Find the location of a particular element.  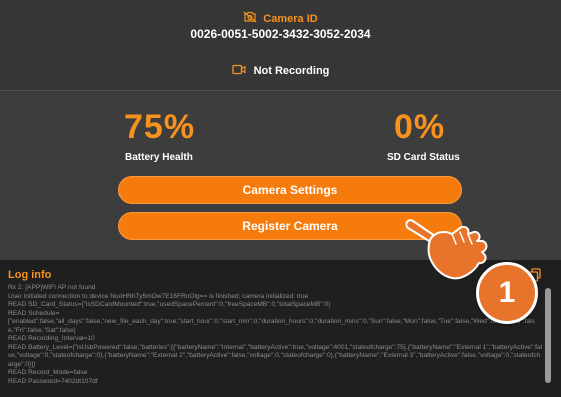

camera-id-label: Camera ID is located at coordinates (290, 19).